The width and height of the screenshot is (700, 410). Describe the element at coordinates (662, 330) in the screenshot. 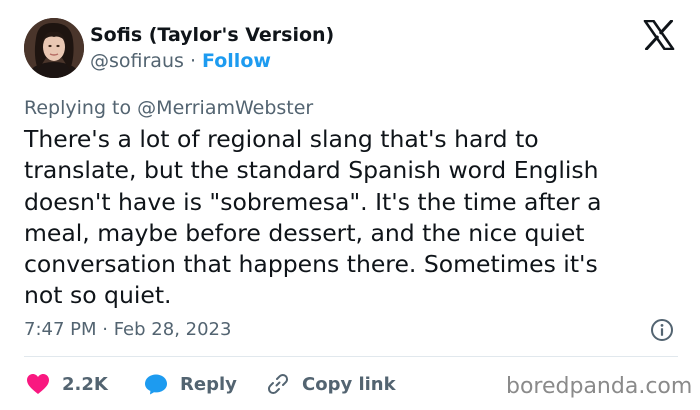

I see `info-icon` at that location.